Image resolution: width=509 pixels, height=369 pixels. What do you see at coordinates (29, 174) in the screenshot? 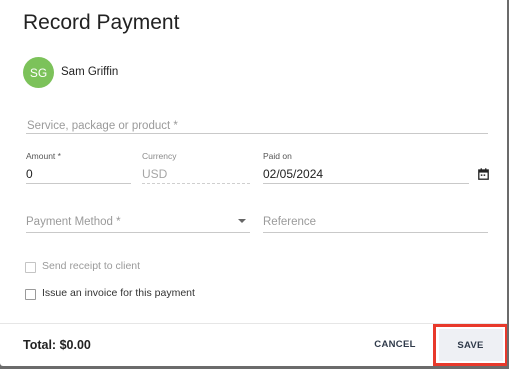
I see `amount-value: 0` at bounding box center [29, 174].